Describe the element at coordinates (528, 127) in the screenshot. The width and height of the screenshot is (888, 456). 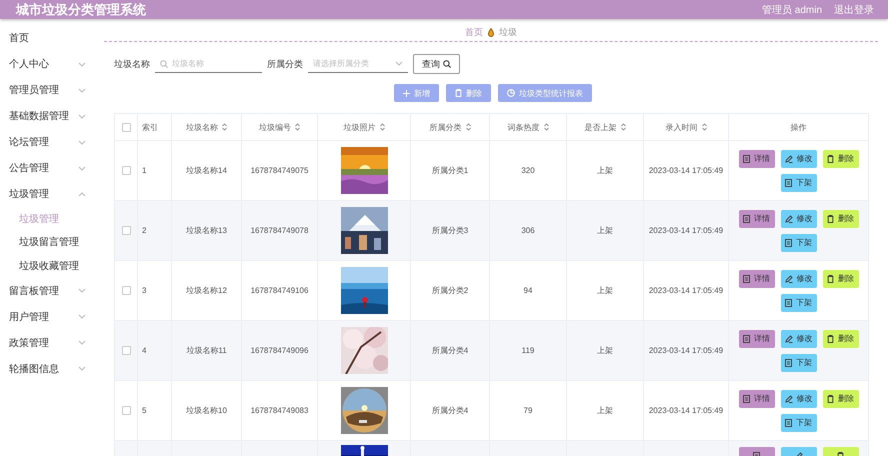
I see `column-header: 词条热度` at that location.